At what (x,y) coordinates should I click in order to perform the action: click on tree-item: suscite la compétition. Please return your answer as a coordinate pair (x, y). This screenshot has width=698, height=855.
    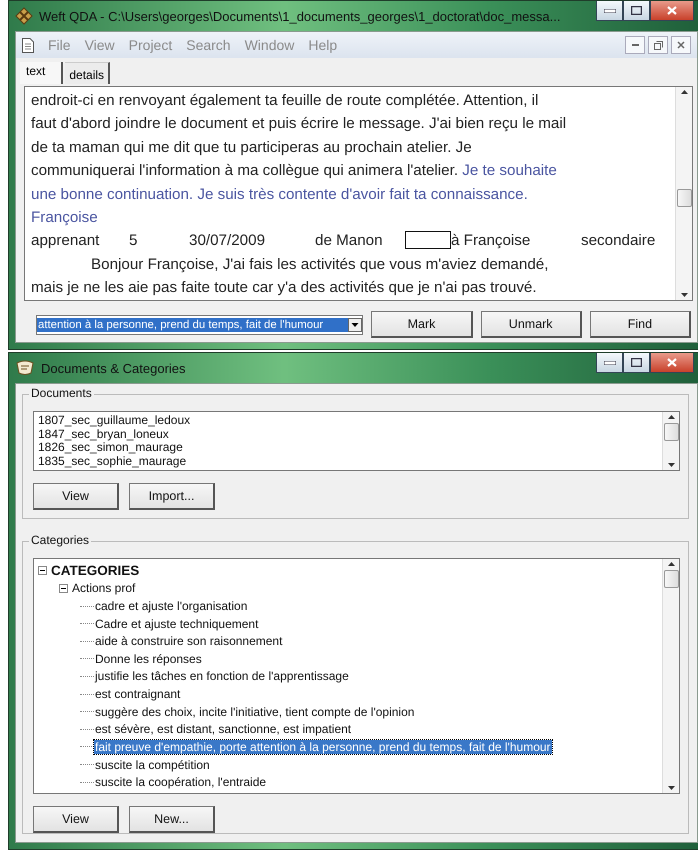
    Looking at the image, I should click on (152, 765).